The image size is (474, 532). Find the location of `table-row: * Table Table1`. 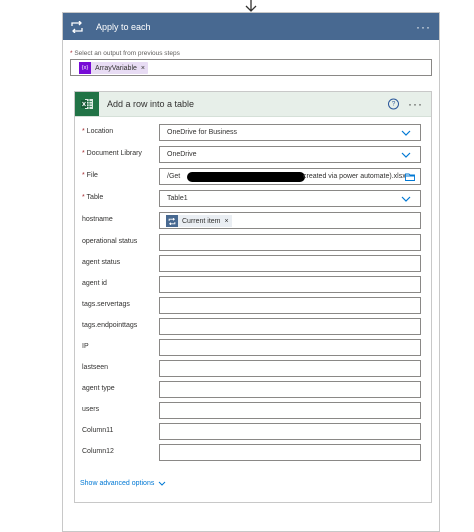

table-row: * Table Table1 is located at coordinates (253, 199).